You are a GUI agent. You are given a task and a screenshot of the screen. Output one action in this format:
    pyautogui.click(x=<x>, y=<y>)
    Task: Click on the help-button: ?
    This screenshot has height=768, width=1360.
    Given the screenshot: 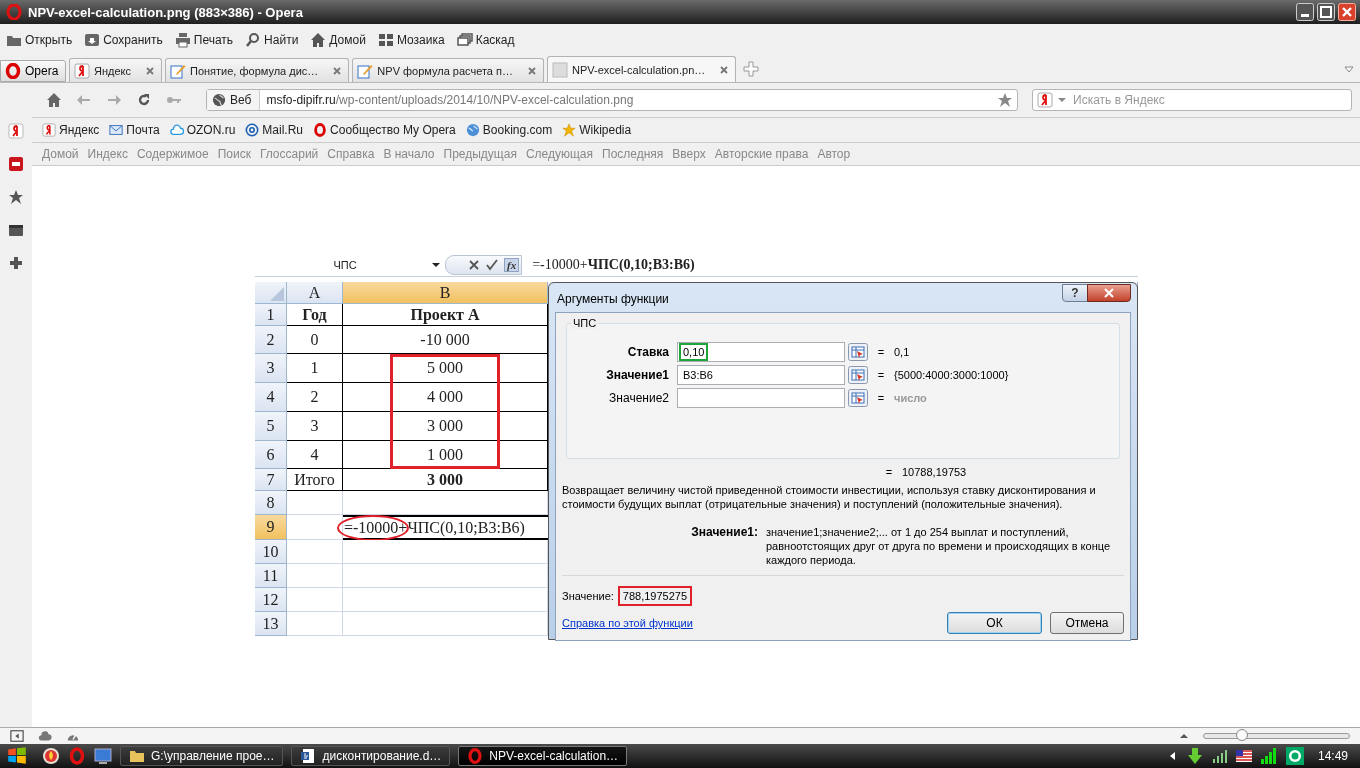 What is the action you would take?
    pyautogui.click(x=1075, y=293)
    